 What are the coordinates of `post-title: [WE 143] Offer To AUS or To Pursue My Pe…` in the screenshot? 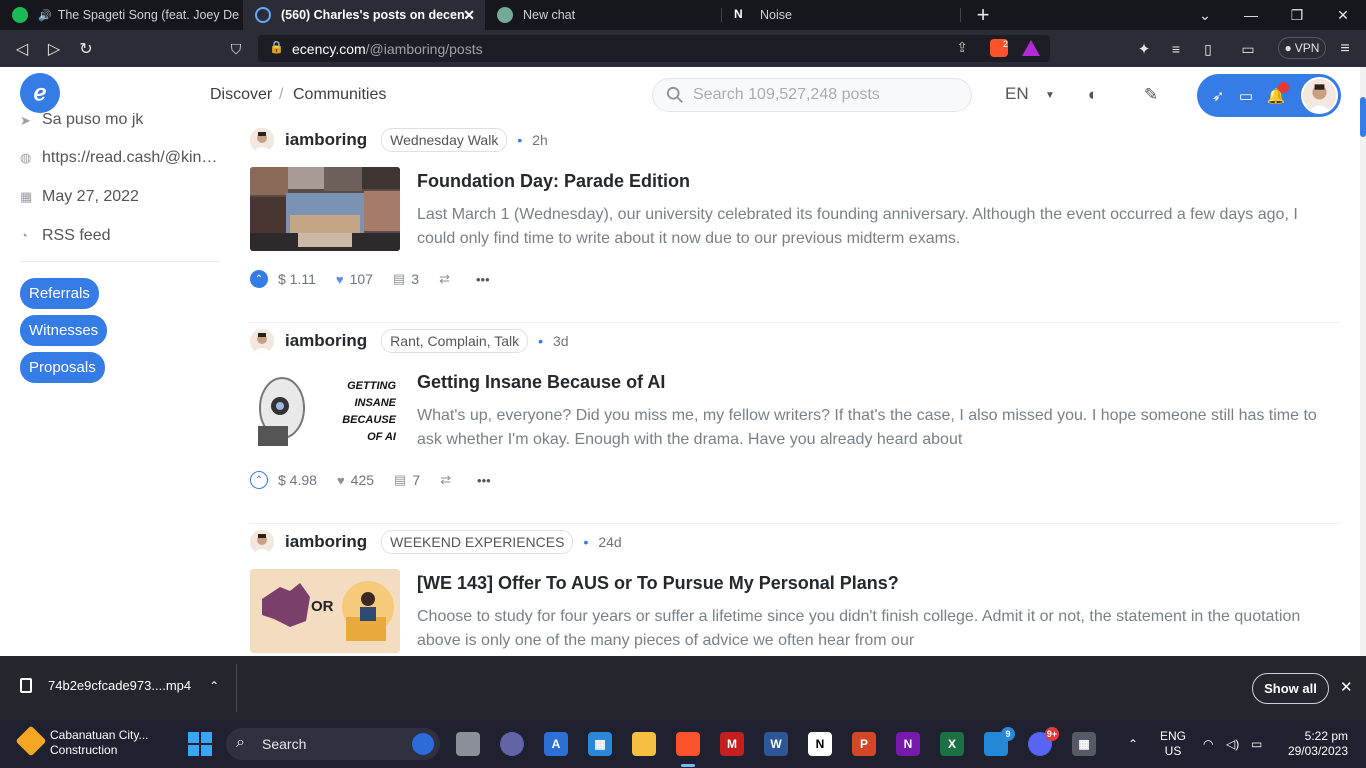 It's located at (658, 583).